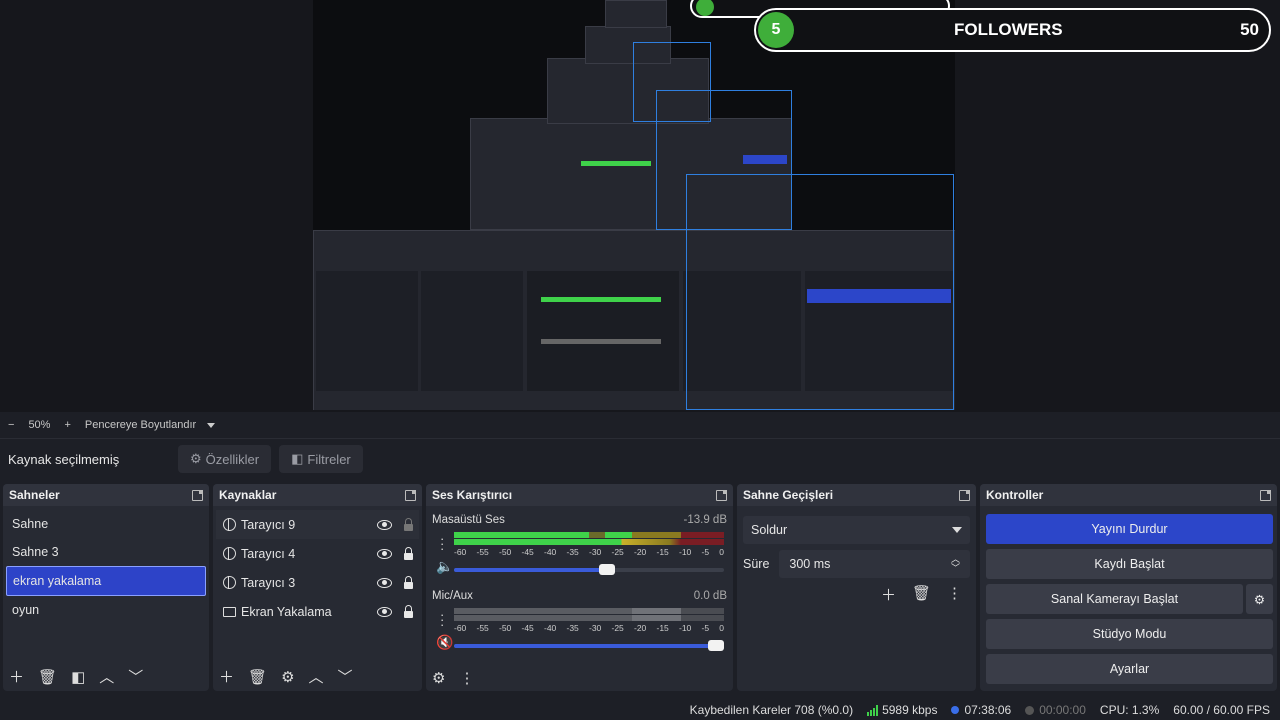 Image resolution: width=1280 pixels, height=720 pixels. I want to click on transitions-toolbar: ＋ 🗑 ⋮, so click(921, 594).